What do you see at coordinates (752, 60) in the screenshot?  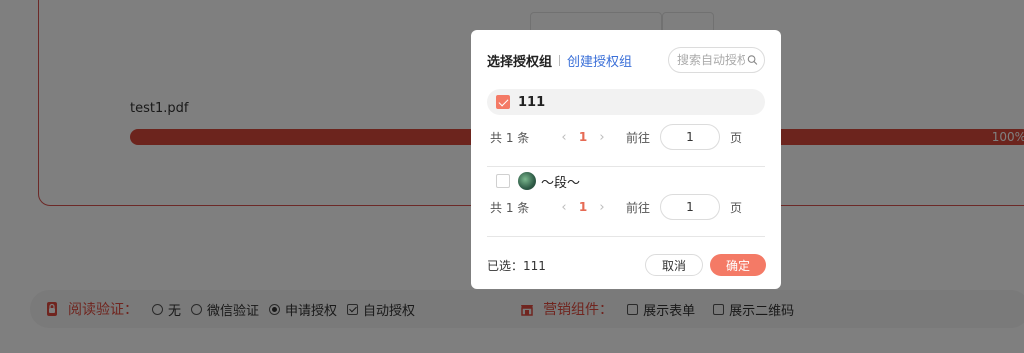 I see `search-icon` at bounding box center [752, 60].